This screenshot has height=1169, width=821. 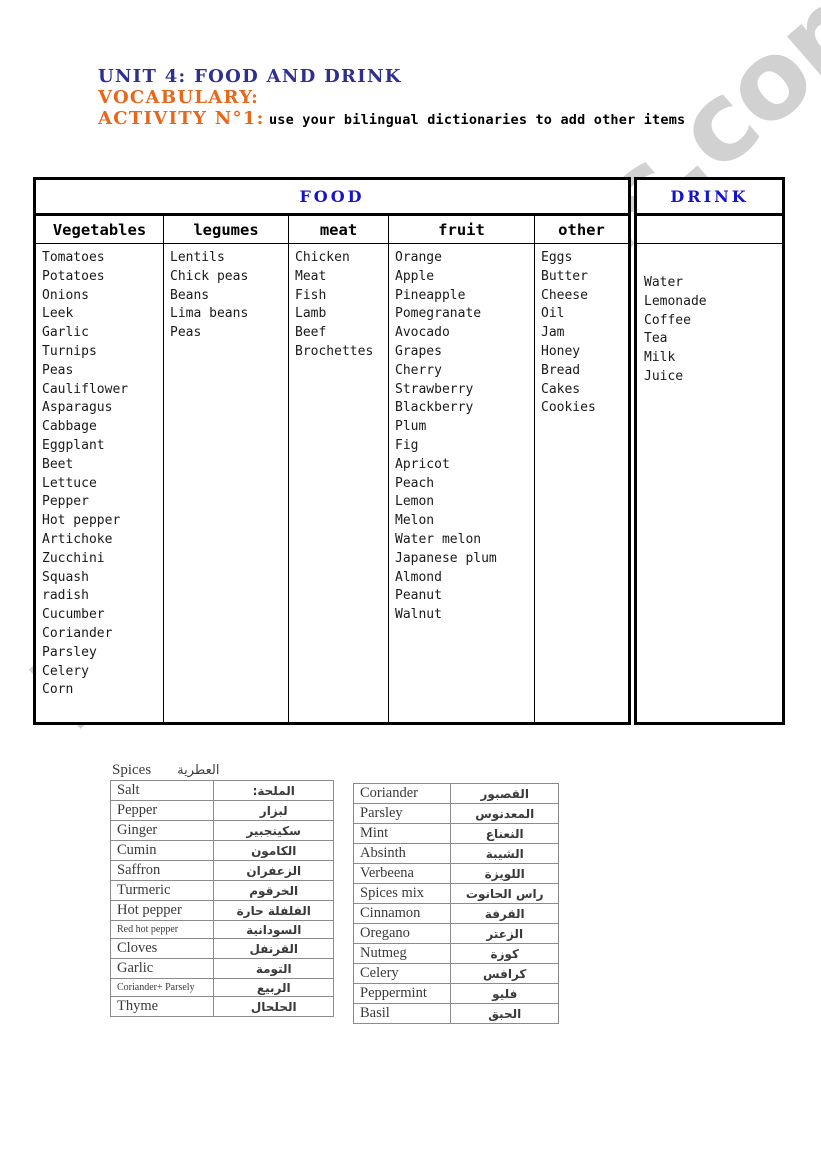 What do you see at coordinates (455, 913) in the screenshot?
I see `table-row: Cinnamon القرفة` at bounding box center [455, 913].